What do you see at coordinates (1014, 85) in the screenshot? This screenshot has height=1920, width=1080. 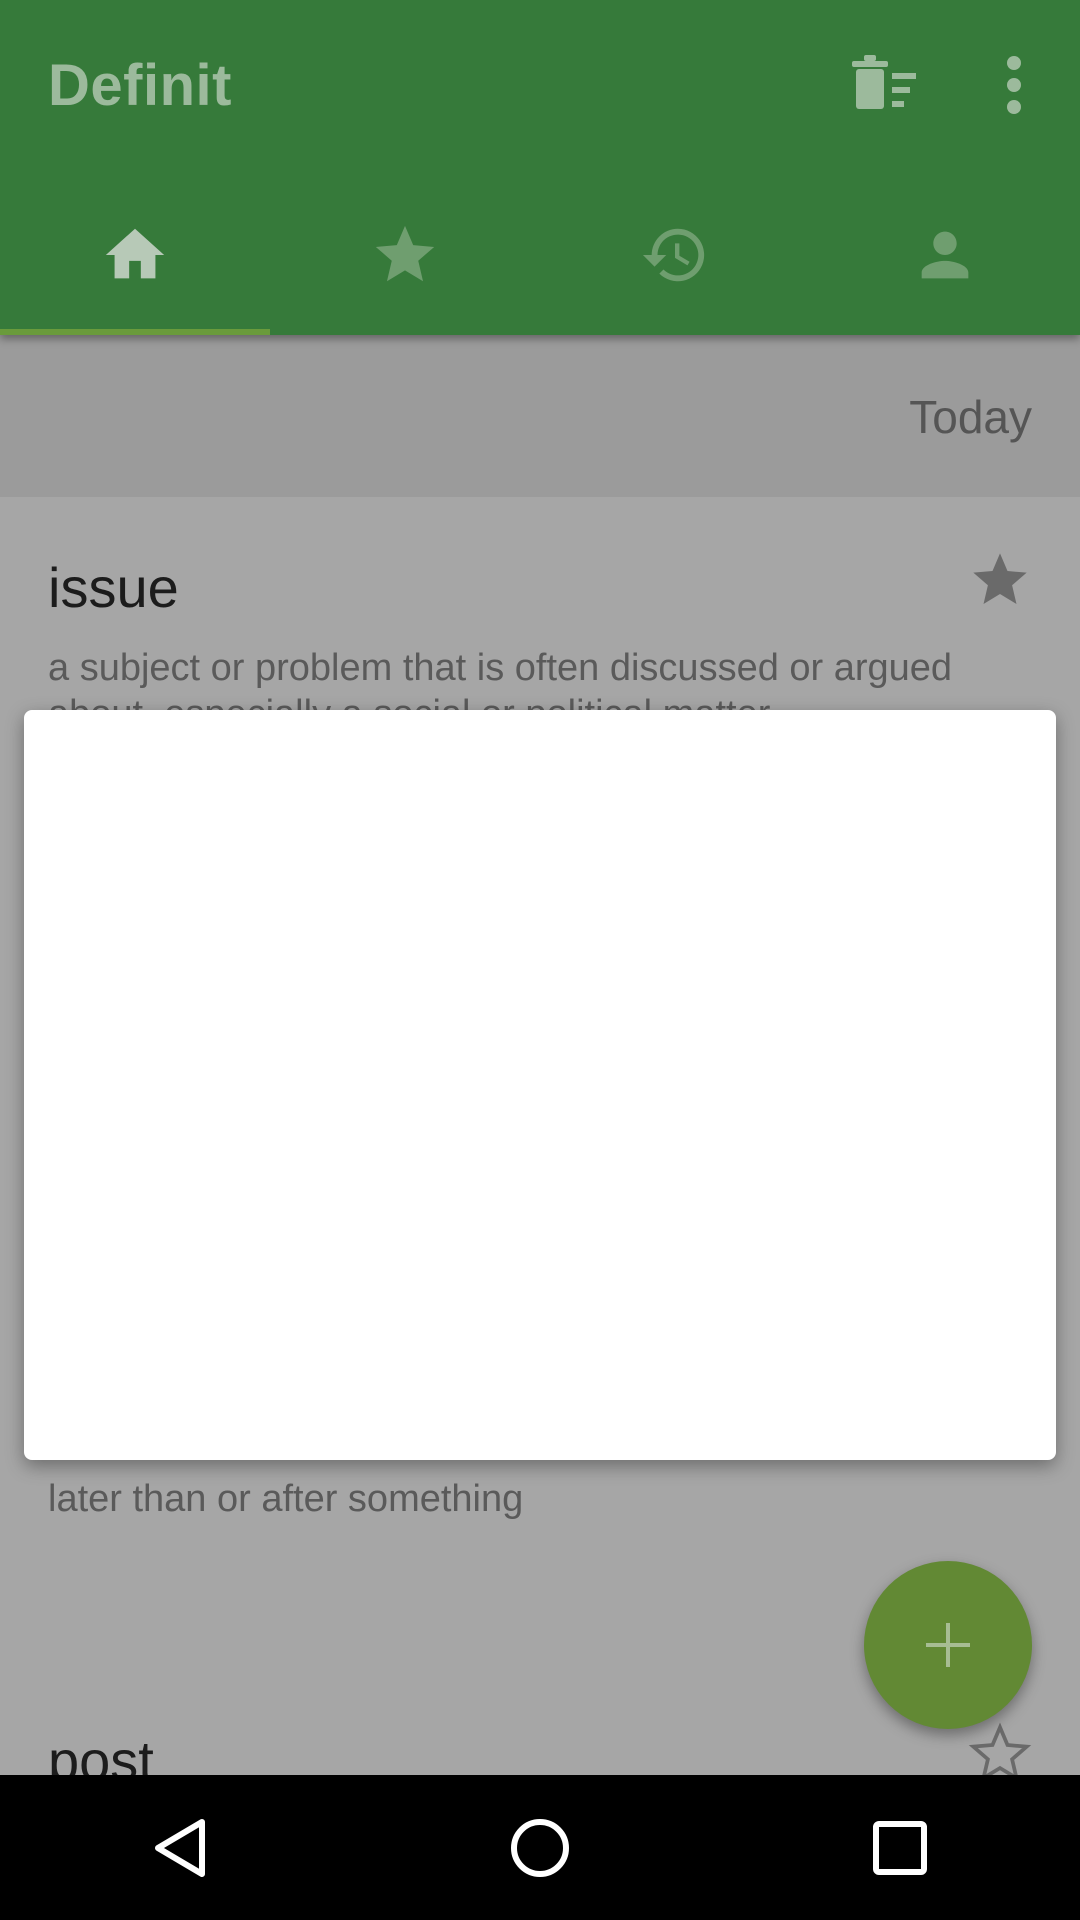 I see `more-vert-icon` at bounding box center [1014, 85].